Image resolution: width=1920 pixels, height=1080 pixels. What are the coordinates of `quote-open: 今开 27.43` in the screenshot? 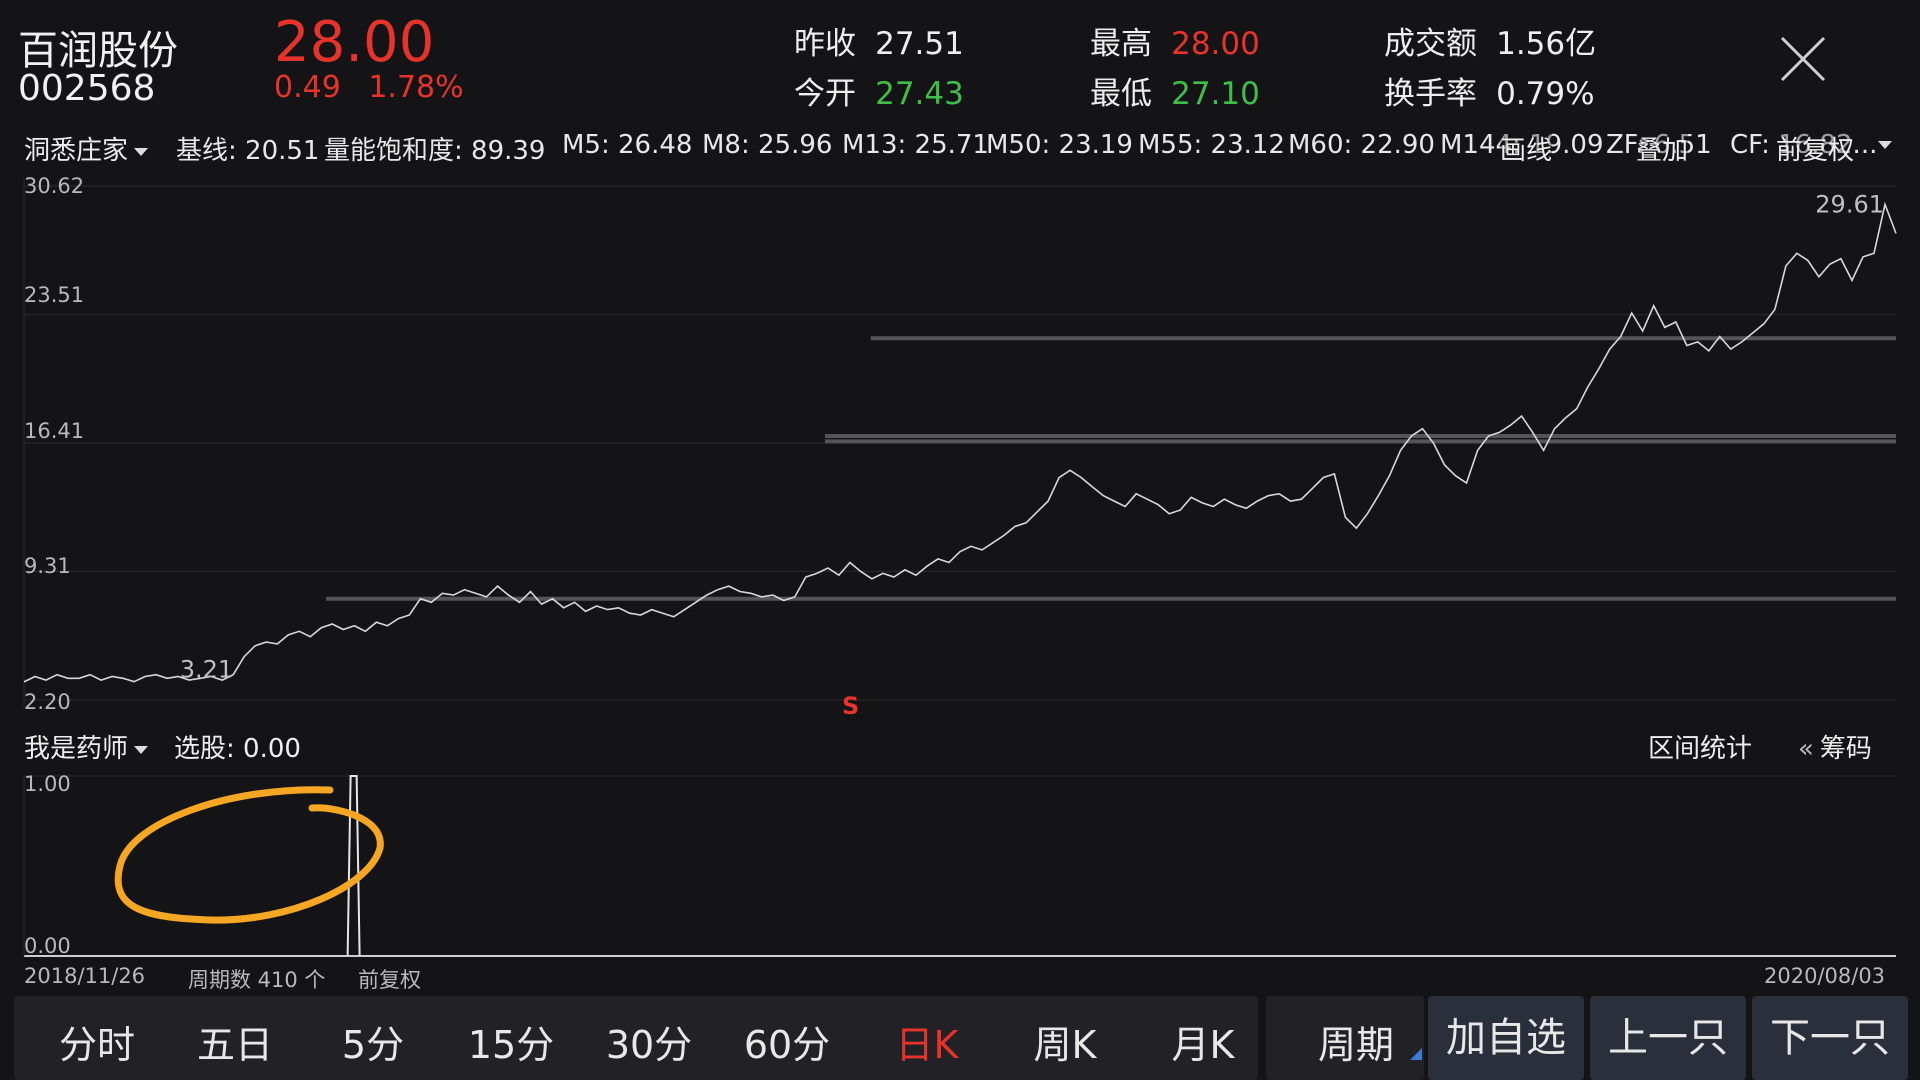 It's located at (879, 90).